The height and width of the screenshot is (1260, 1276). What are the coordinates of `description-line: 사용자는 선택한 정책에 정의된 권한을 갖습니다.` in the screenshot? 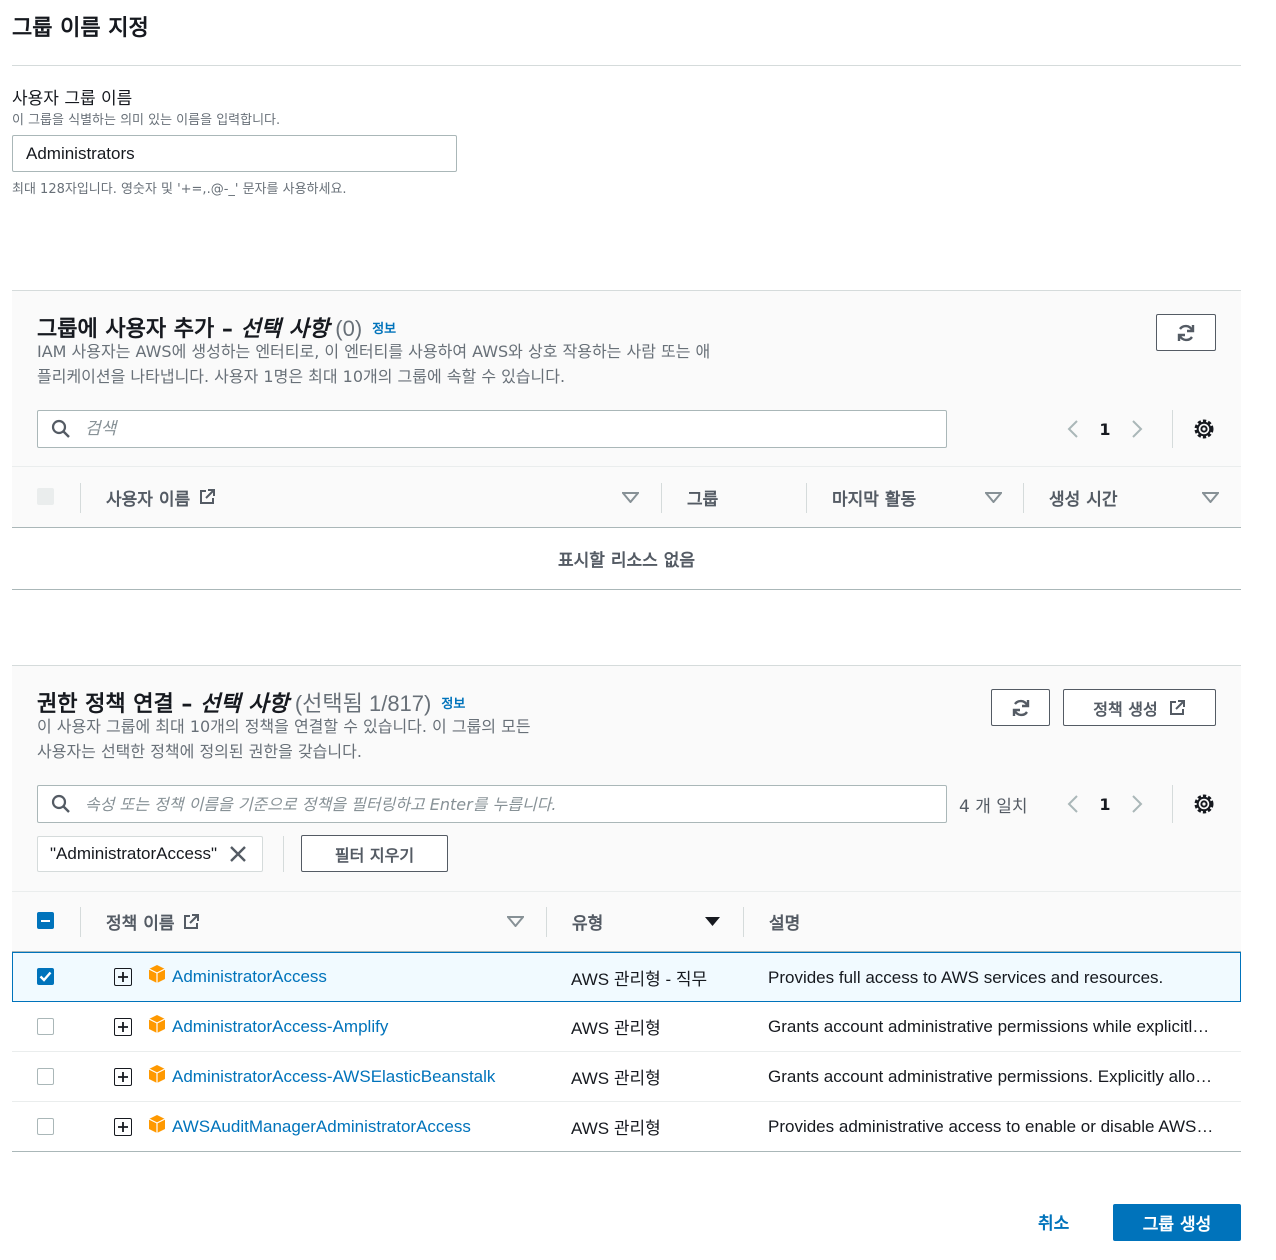 It's located at (199, 751).